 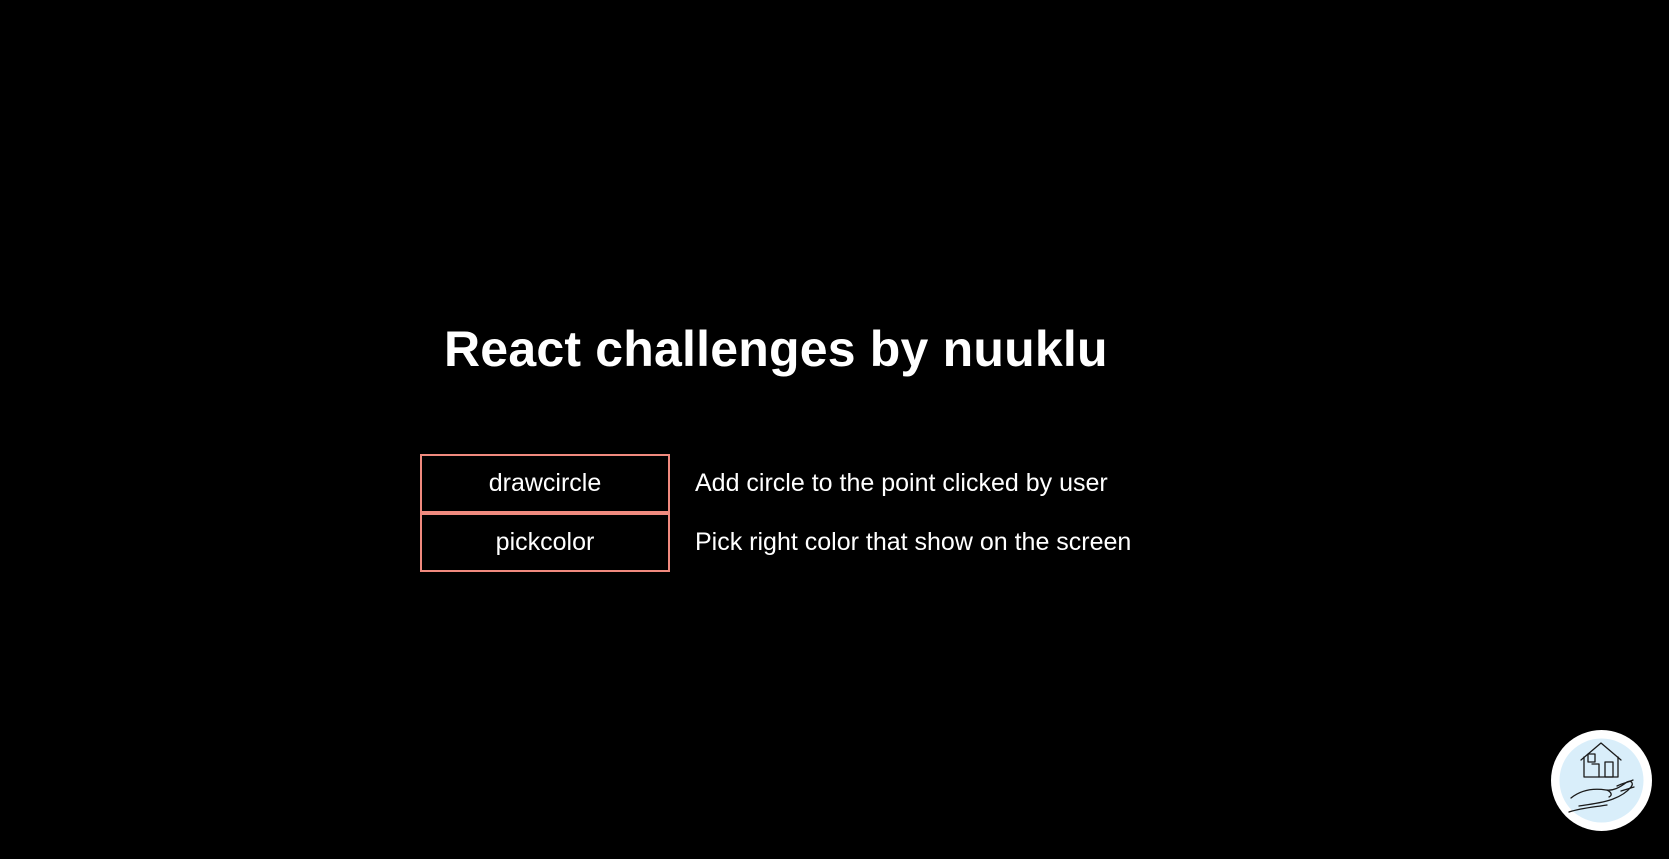 I want to click on pickcolor-button: pickcolor, so click(x=545, y=542).